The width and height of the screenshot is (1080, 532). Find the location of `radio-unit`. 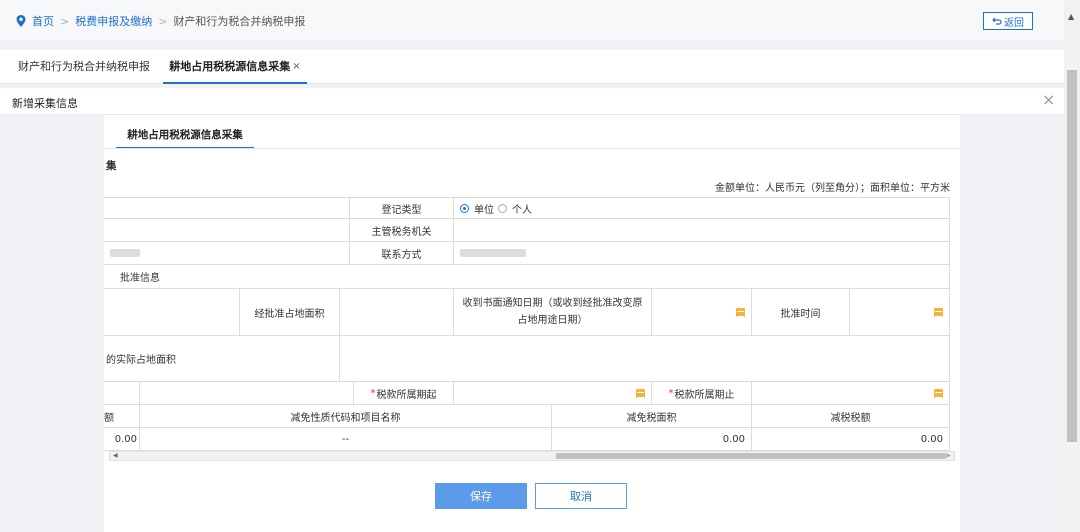

radio-unit is located at coordinates (464, 208).